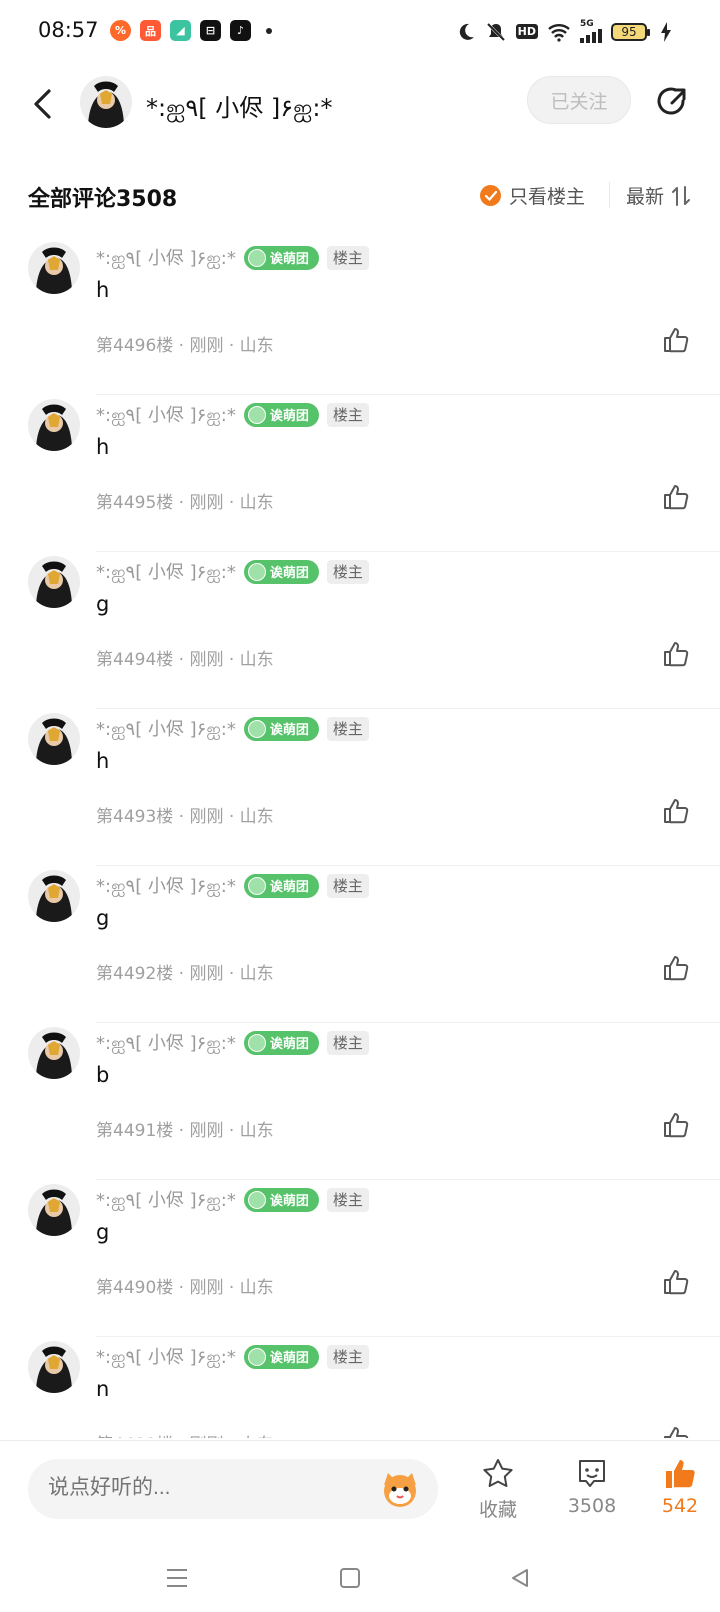 The height and width of the screenshot is (1612, 720). What do you see at coordinates (360, 316) in the screenshot?
I see `comment-item: *:ஐ٩[ 小侭 ]۶ஐ:* 诶萌团 楼主 h 第4496楼 · 刚刚 · 山东` at bounding box center [360, 316].